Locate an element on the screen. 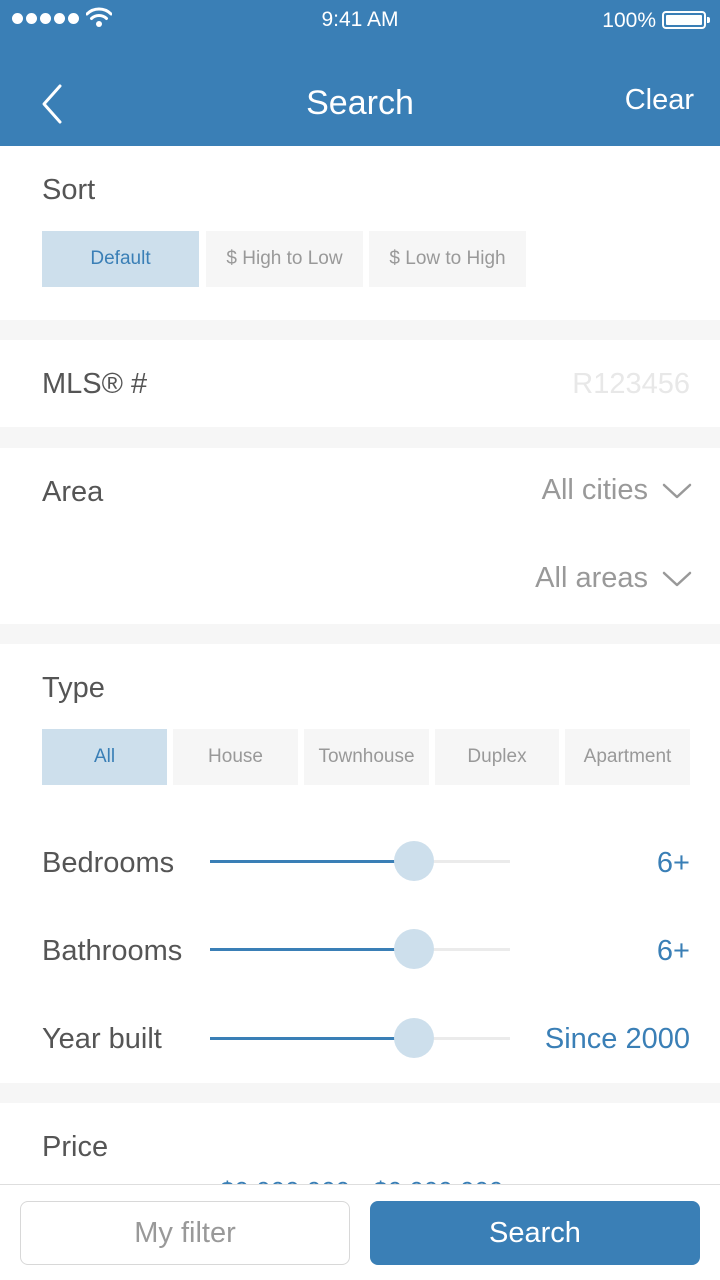  city-dropdown: All cities is located at coordinates (617, 490).